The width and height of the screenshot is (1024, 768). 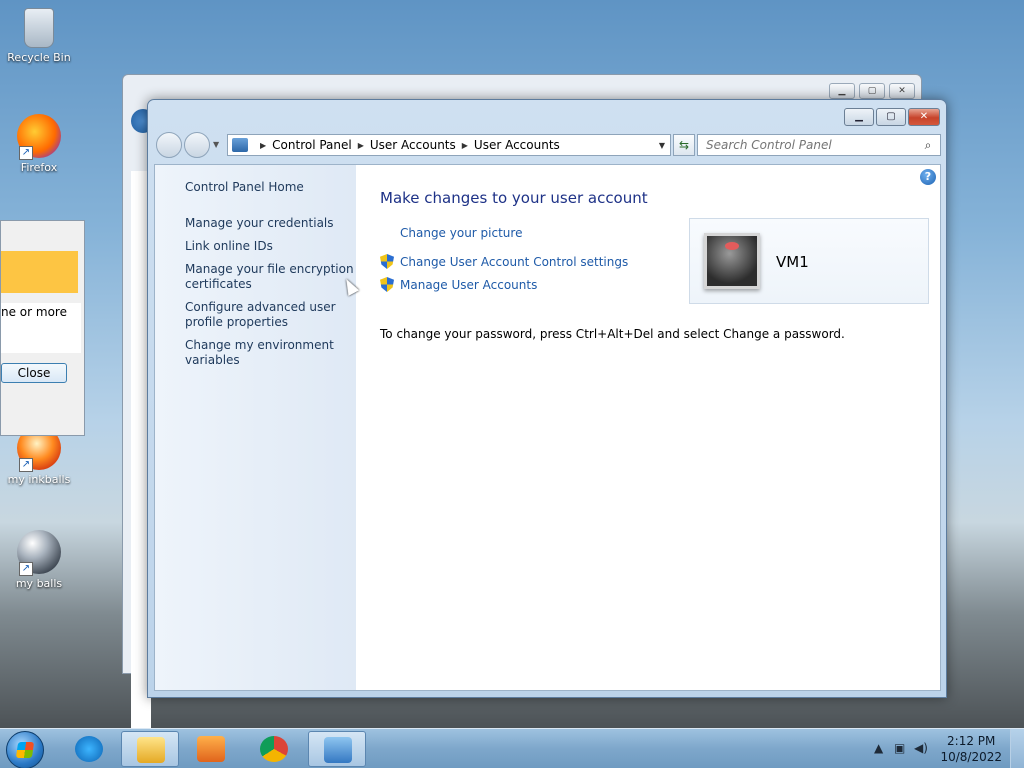 I want to click on page-title: Make changes to your user account, so click(x=514, y=198).